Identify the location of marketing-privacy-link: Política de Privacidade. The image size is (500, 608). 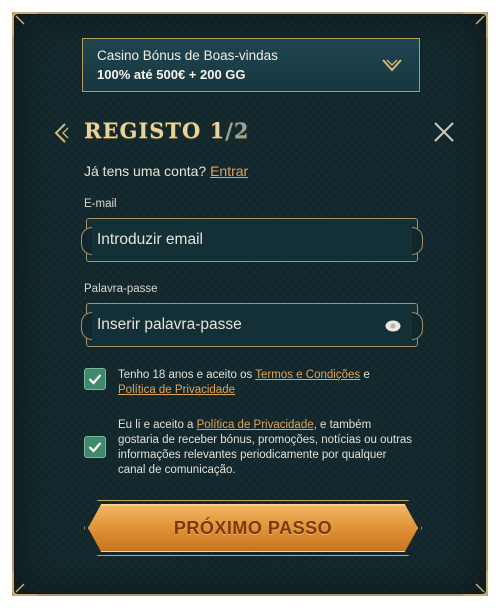
(255, 425).